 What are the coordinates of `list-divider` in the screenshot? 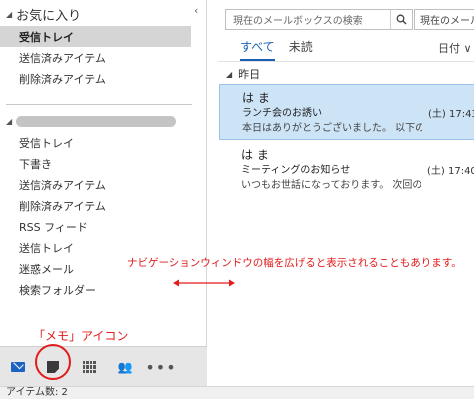 It's located at (346, 61).